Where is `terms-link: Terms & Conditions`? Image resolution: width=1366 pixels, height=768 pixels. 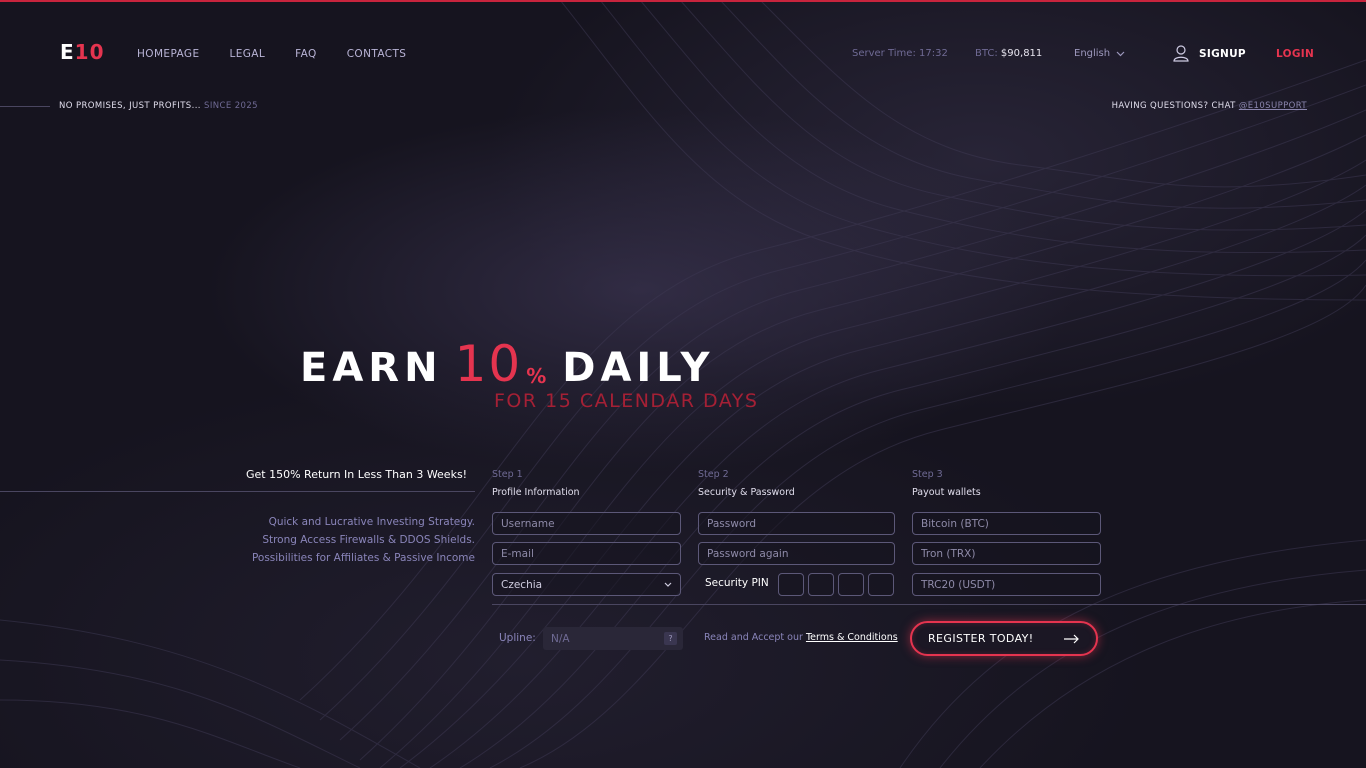 terms-link: Terms & Conditions is located at coordinates (852, 637).